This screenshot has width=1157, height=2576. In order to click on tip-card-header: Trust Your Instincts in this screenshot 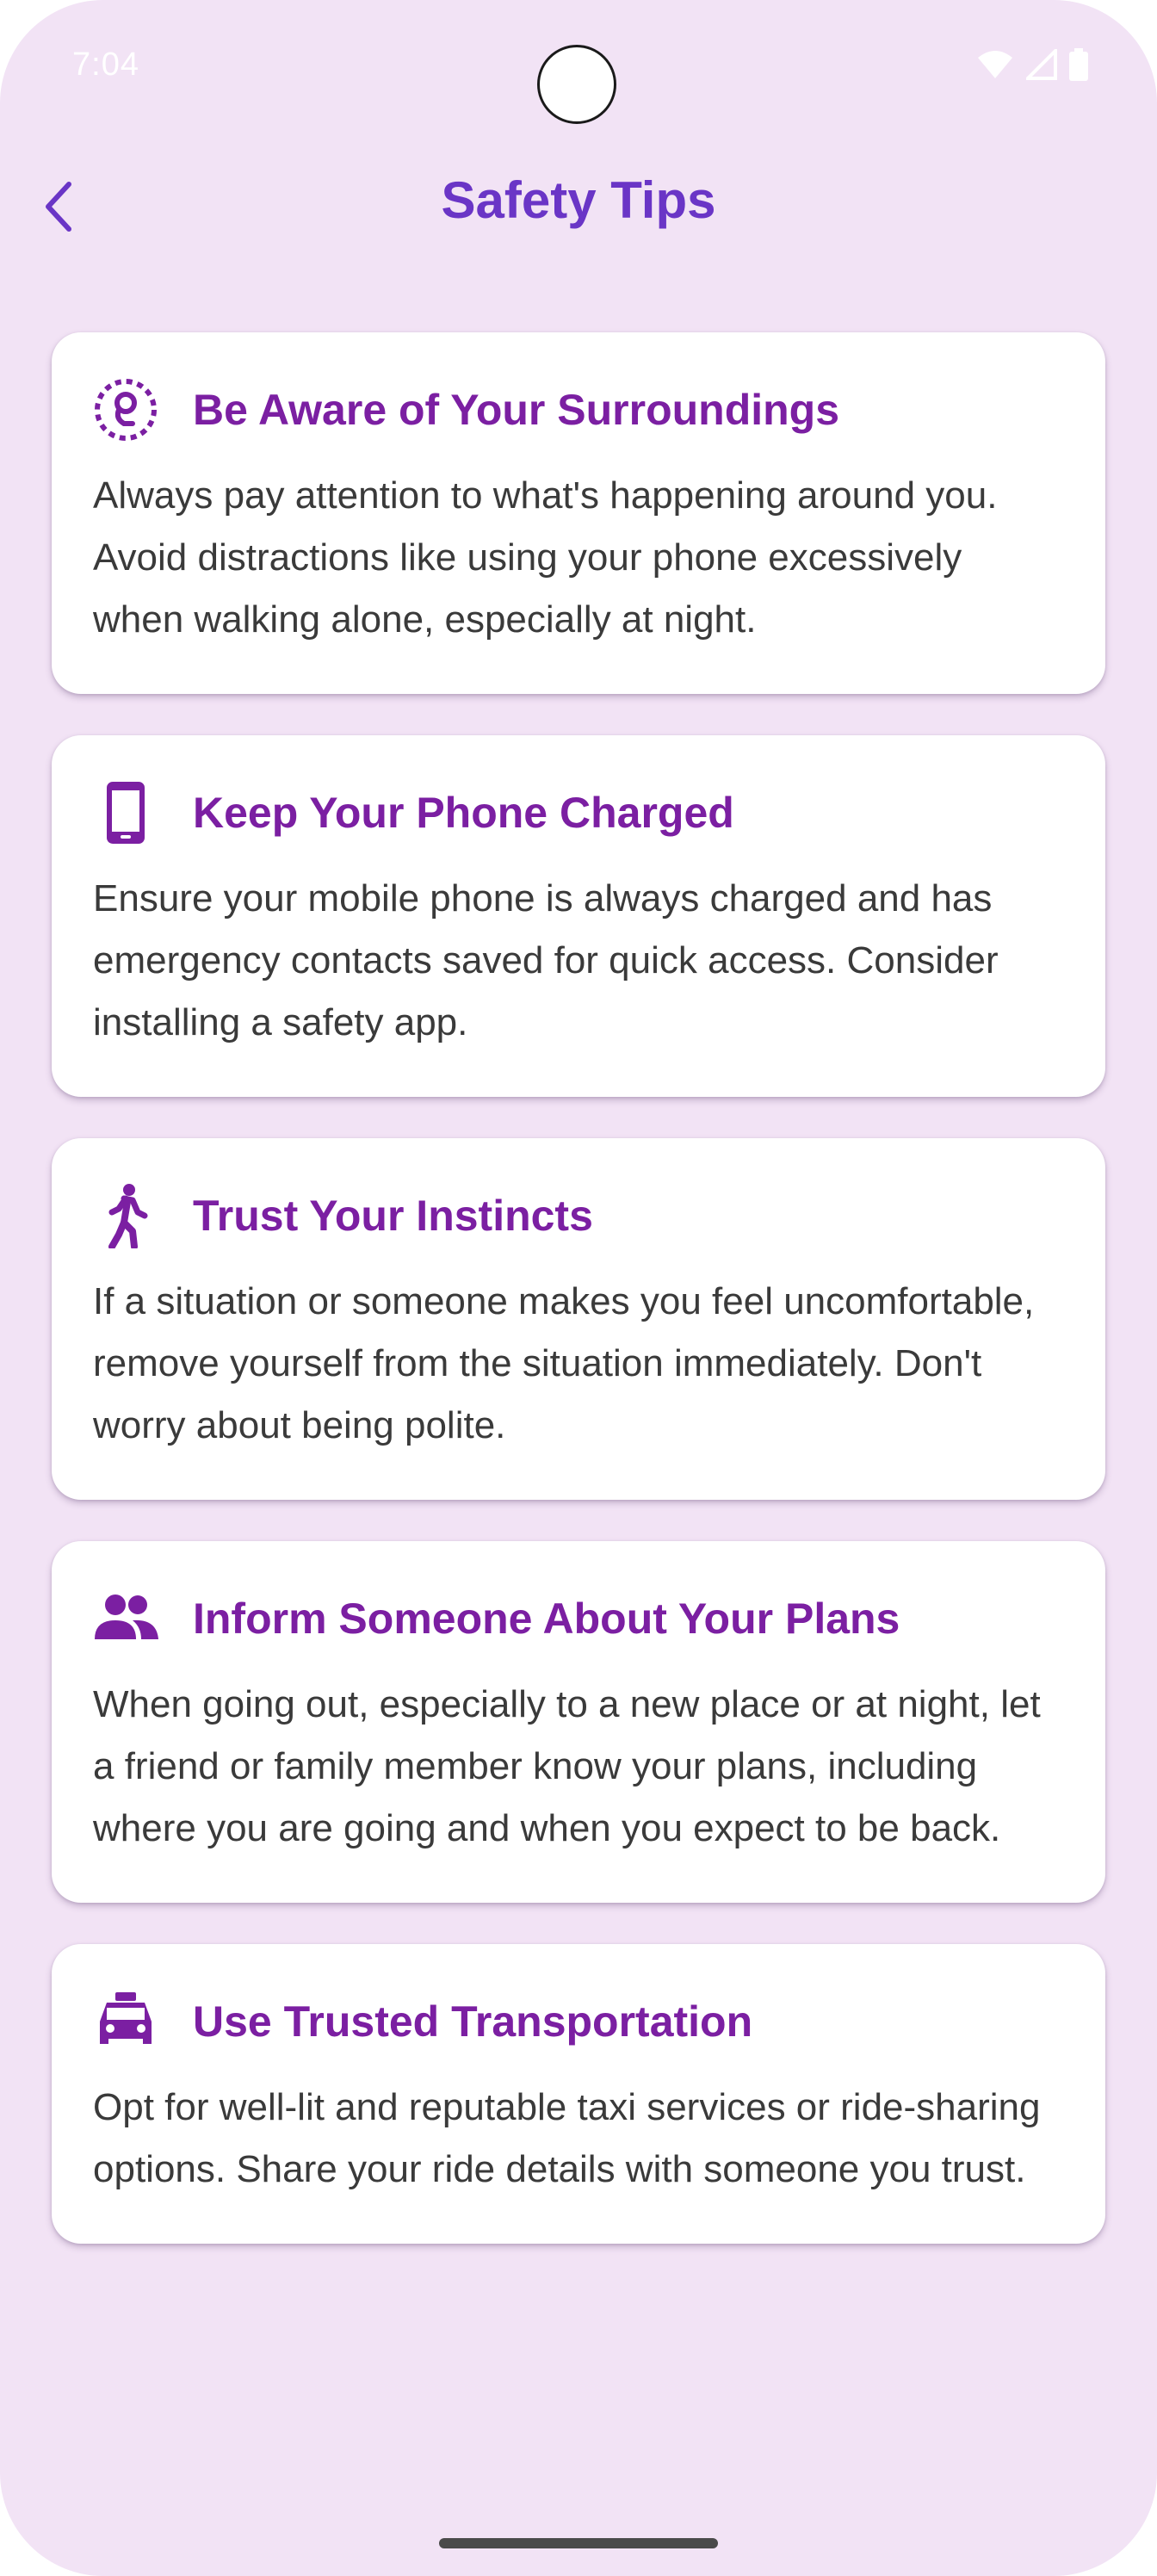, I will do `click(579, 1215)`.